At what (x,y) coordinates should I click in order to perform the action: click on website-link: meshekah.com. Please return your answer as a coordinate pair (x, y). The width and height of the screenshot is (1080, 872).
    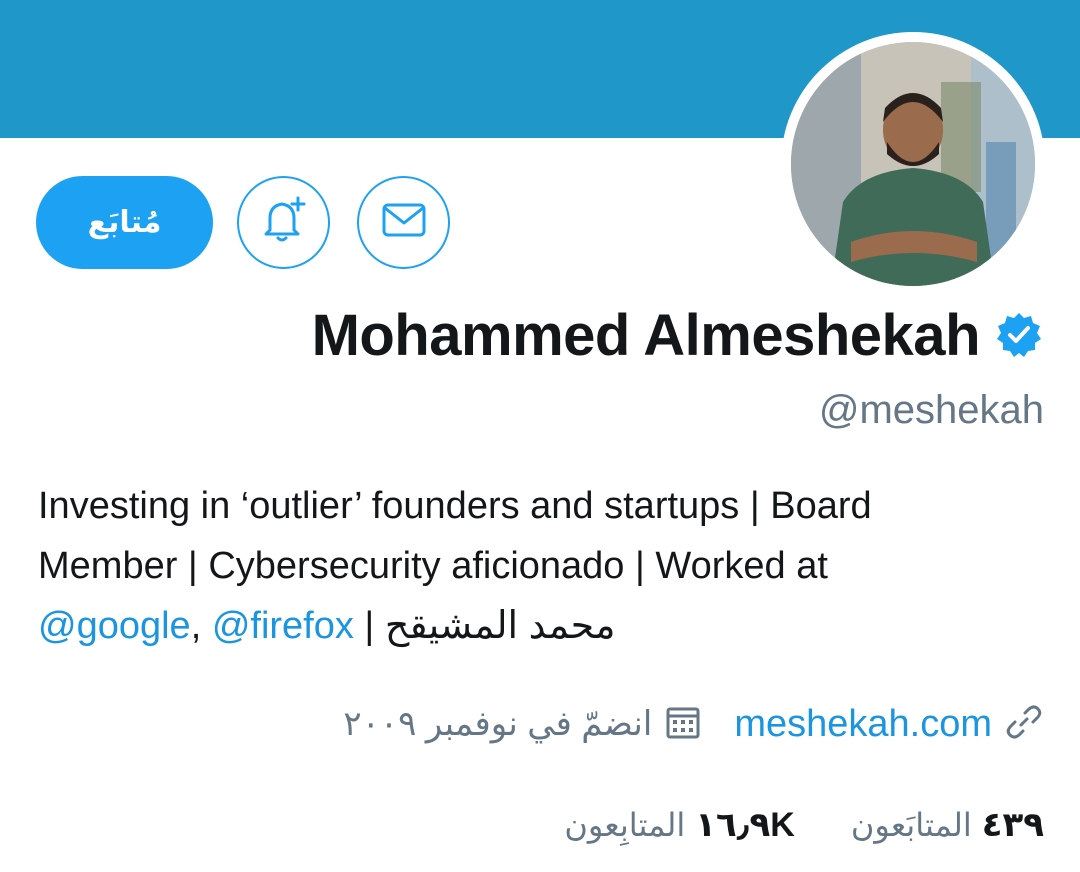
    Looking at the image, I should click on (863, 724).